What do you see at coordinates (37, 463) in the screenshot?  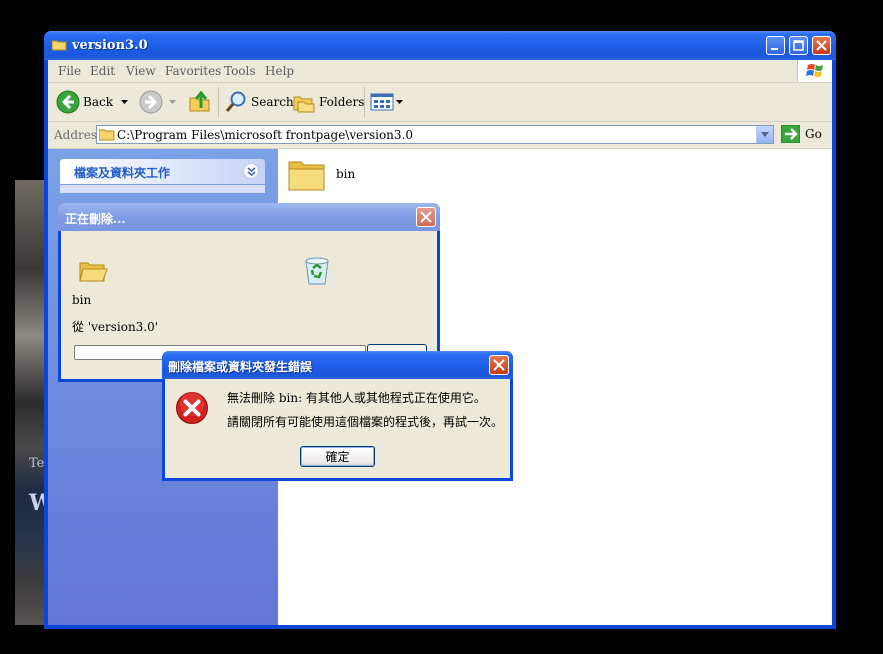 I see `background-text-a: Te` at bounding box center [37, 463].